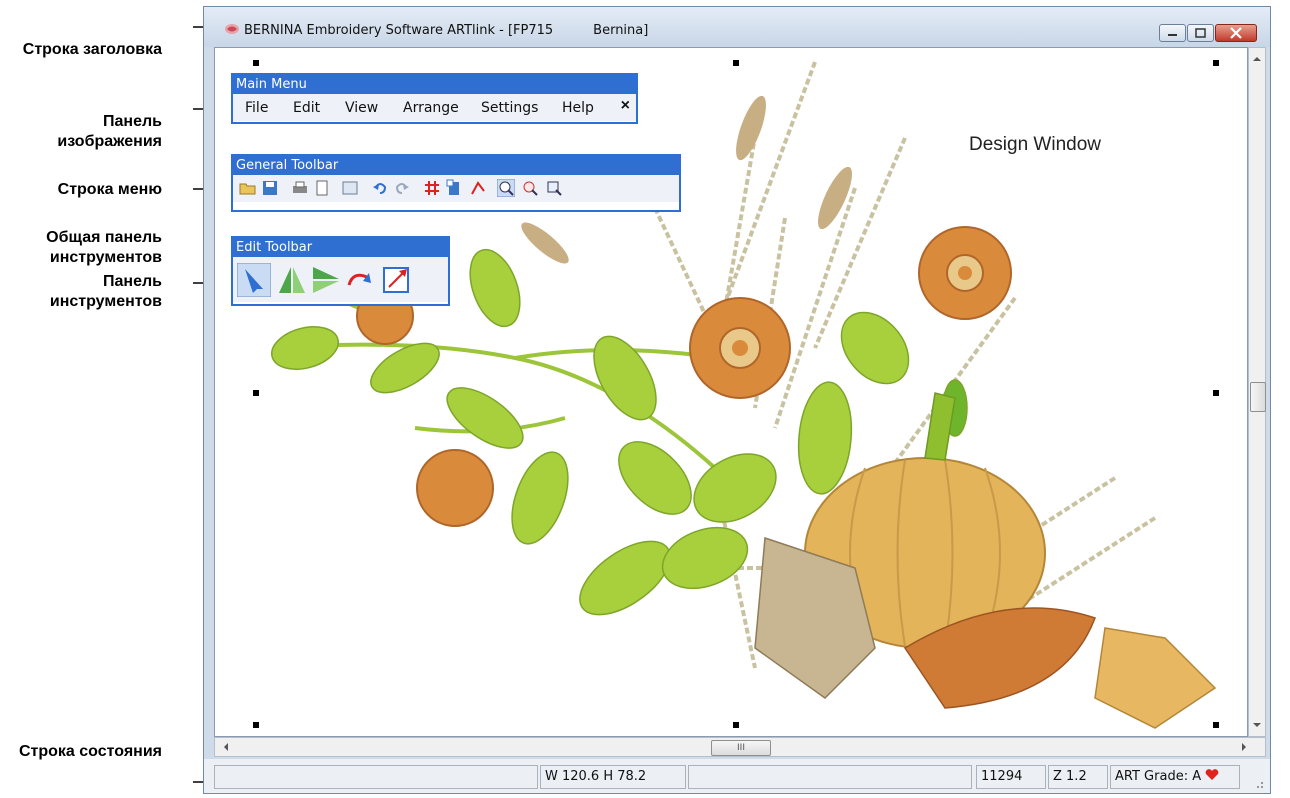  I want to click on undo-icon, so click(380, 188).